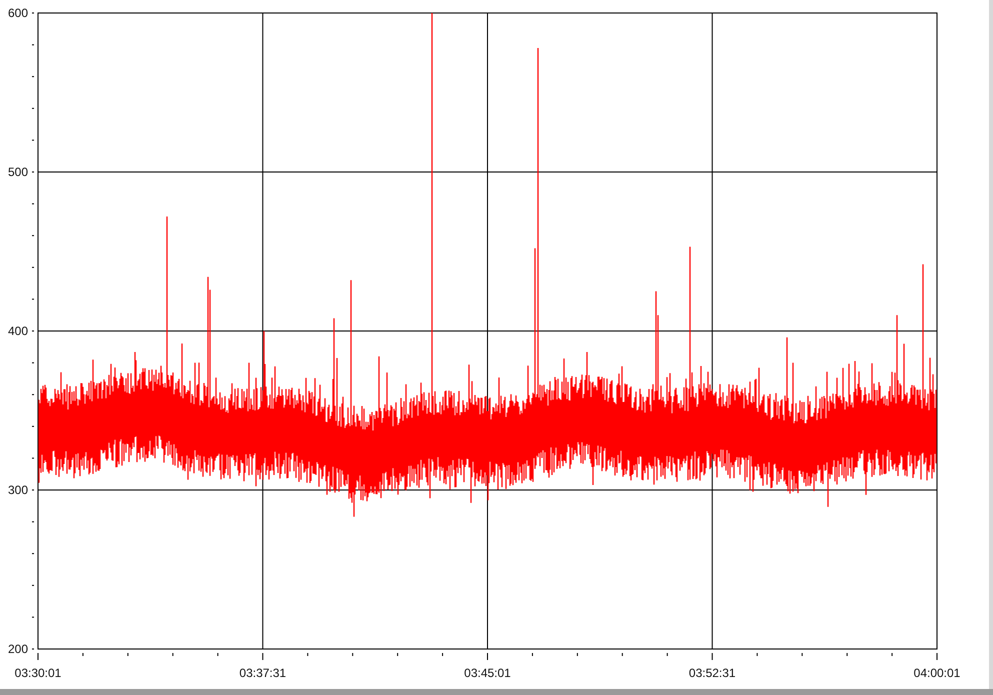 Image resolution: width=993 pixels, height=695 pixels. Describe the element at coordinates (937, 673) in the screenshot. I see `x-axis-label: 04:00:01` at that location.